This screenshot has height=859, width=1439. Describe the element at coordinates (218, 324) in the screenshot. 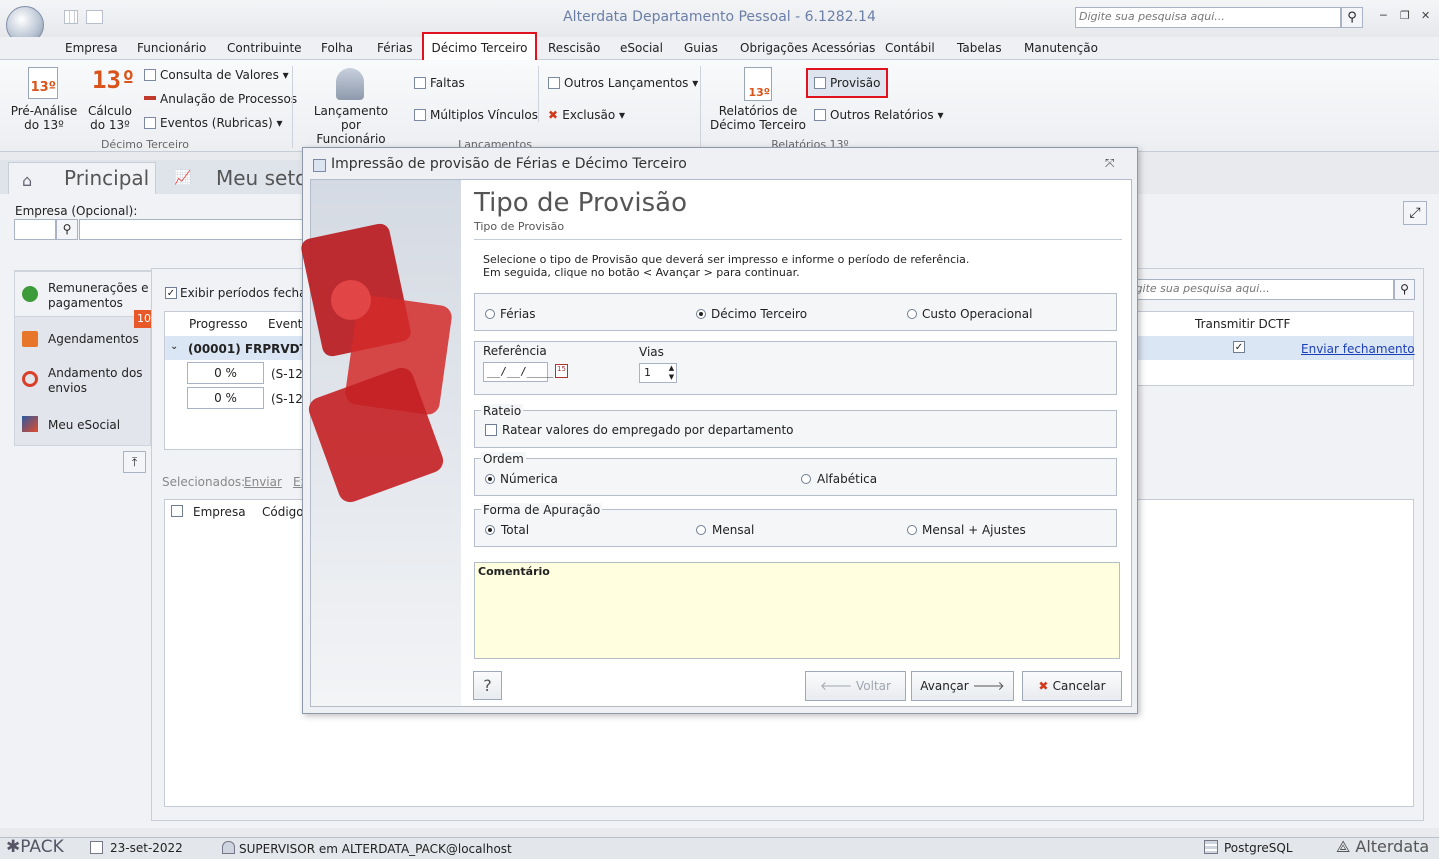

I see `grid-header-progresso: Progresso` at that location.